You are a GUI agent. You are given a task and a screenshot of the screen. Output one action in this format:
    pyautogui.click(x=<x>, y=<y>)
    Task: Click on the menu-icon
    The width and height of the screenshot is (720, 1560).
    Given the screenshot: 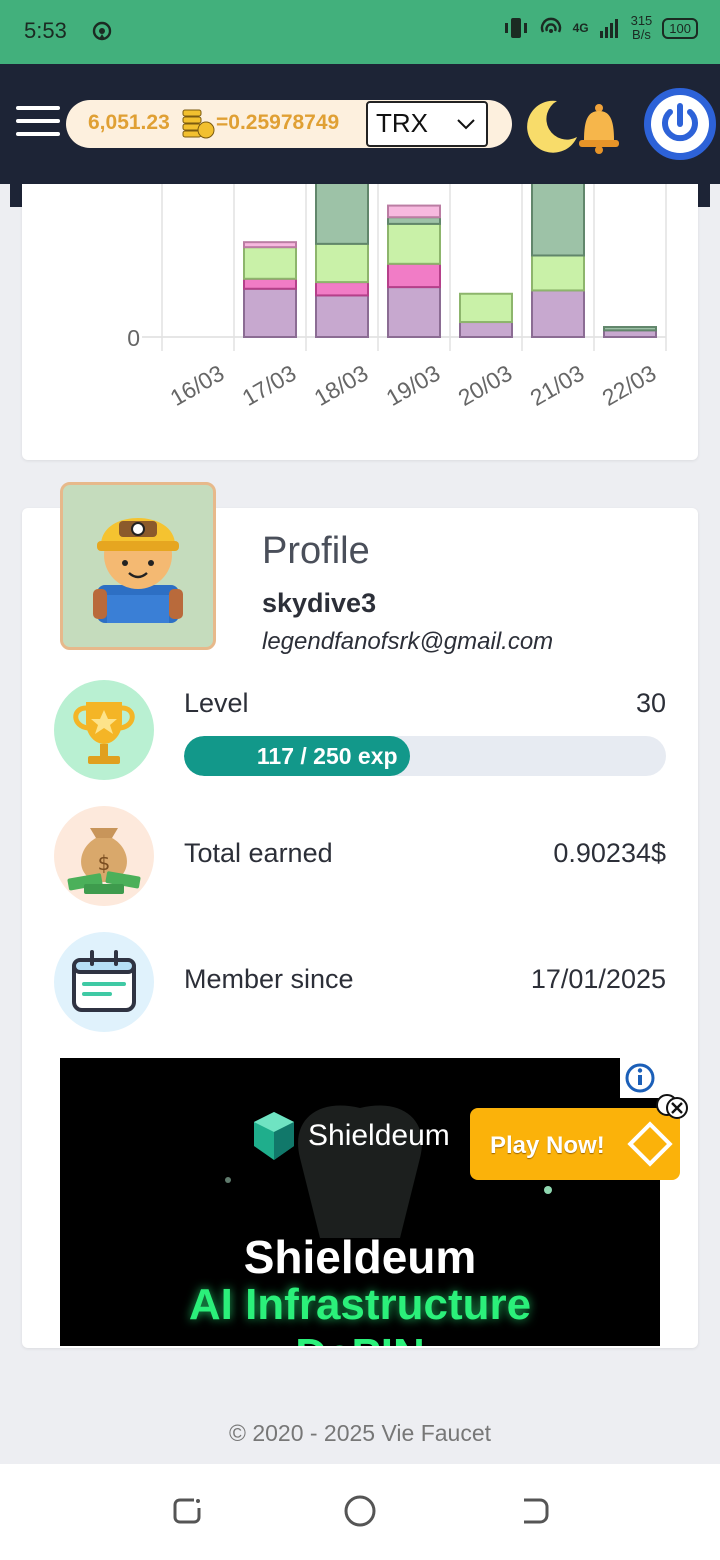 What is the action you would take?
    pyautogui.click(x=38, y=123)
    